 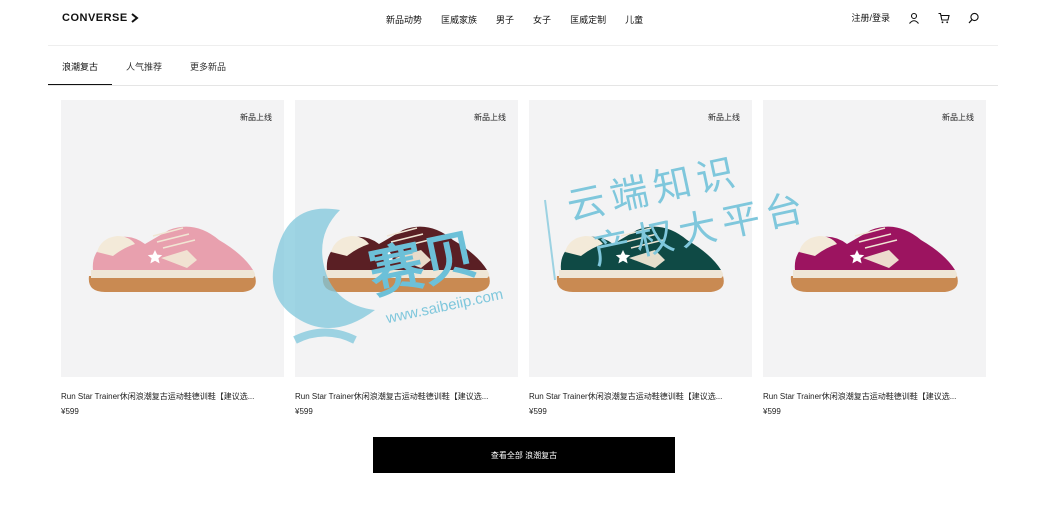 I want to click on product-image: 新品上线, so click(x=172, y=238).